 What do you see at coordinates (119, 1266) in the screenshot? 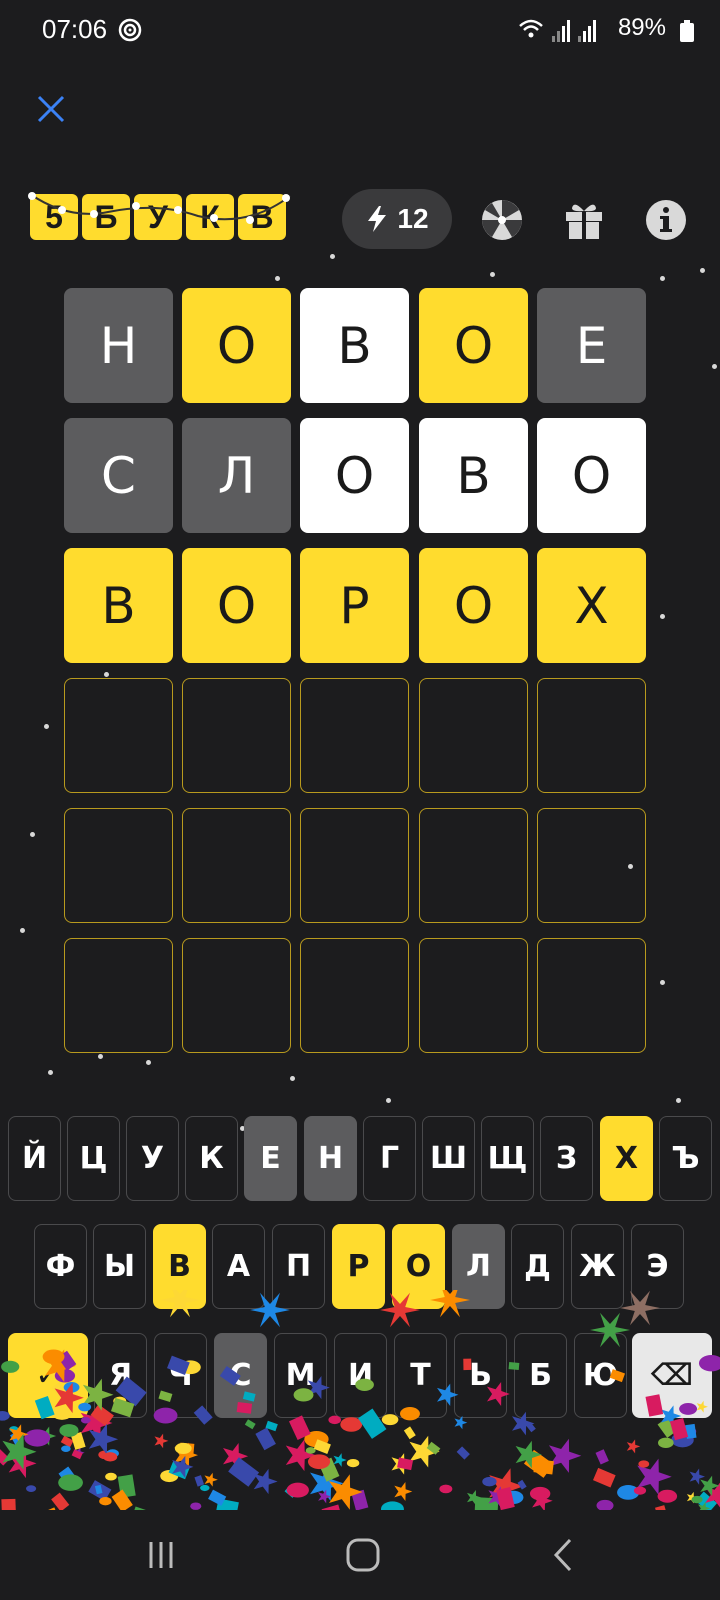
I see `key-Ы: Ы` at bounding box center [119, 1266].